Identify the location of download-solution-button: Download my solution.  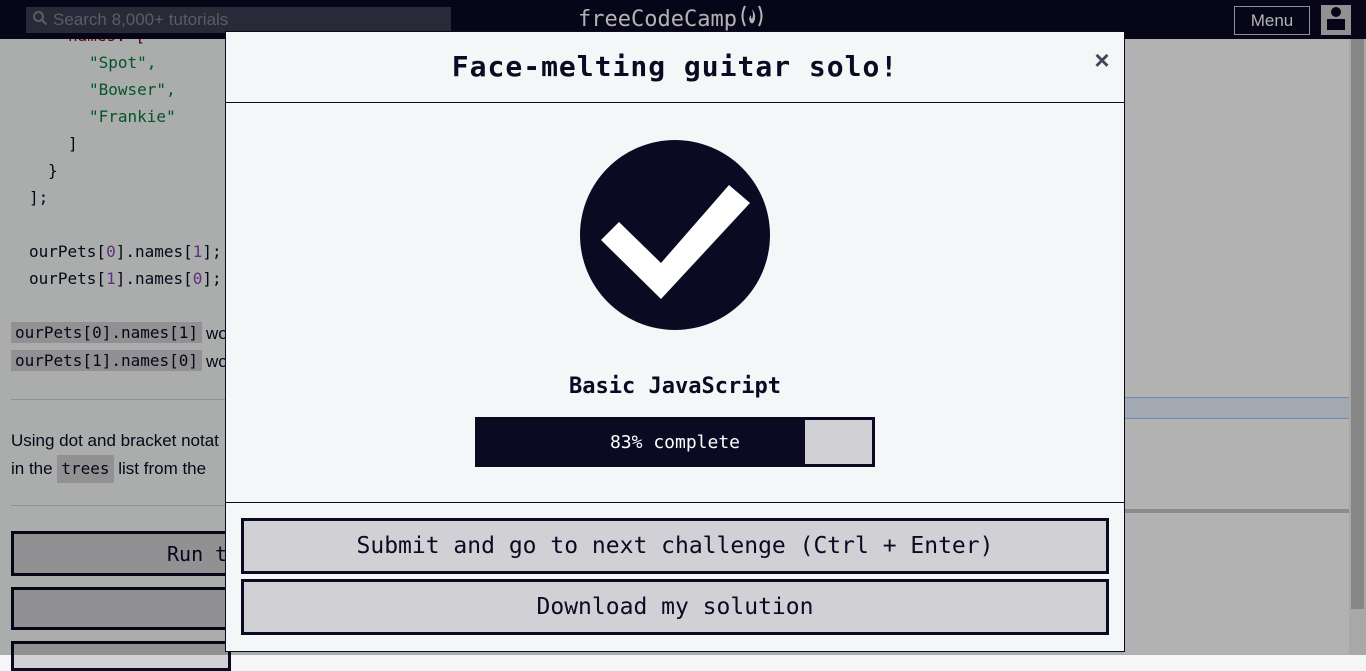
(675, 607).